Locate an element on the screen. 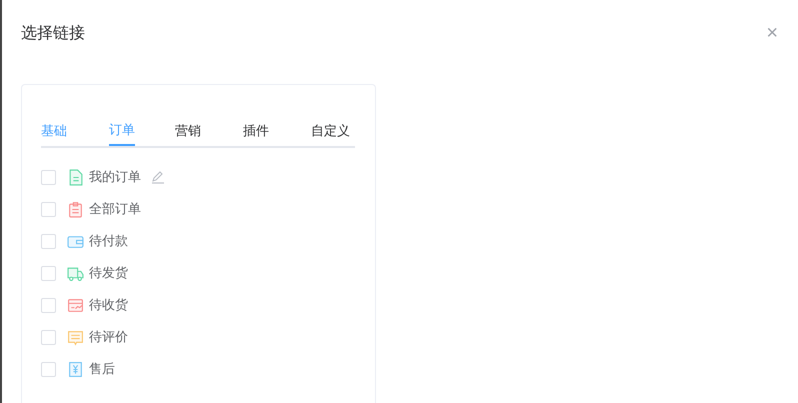 This screenshot has width=798, height=403. tab: 自定义 is located at coordinates (330, 130).